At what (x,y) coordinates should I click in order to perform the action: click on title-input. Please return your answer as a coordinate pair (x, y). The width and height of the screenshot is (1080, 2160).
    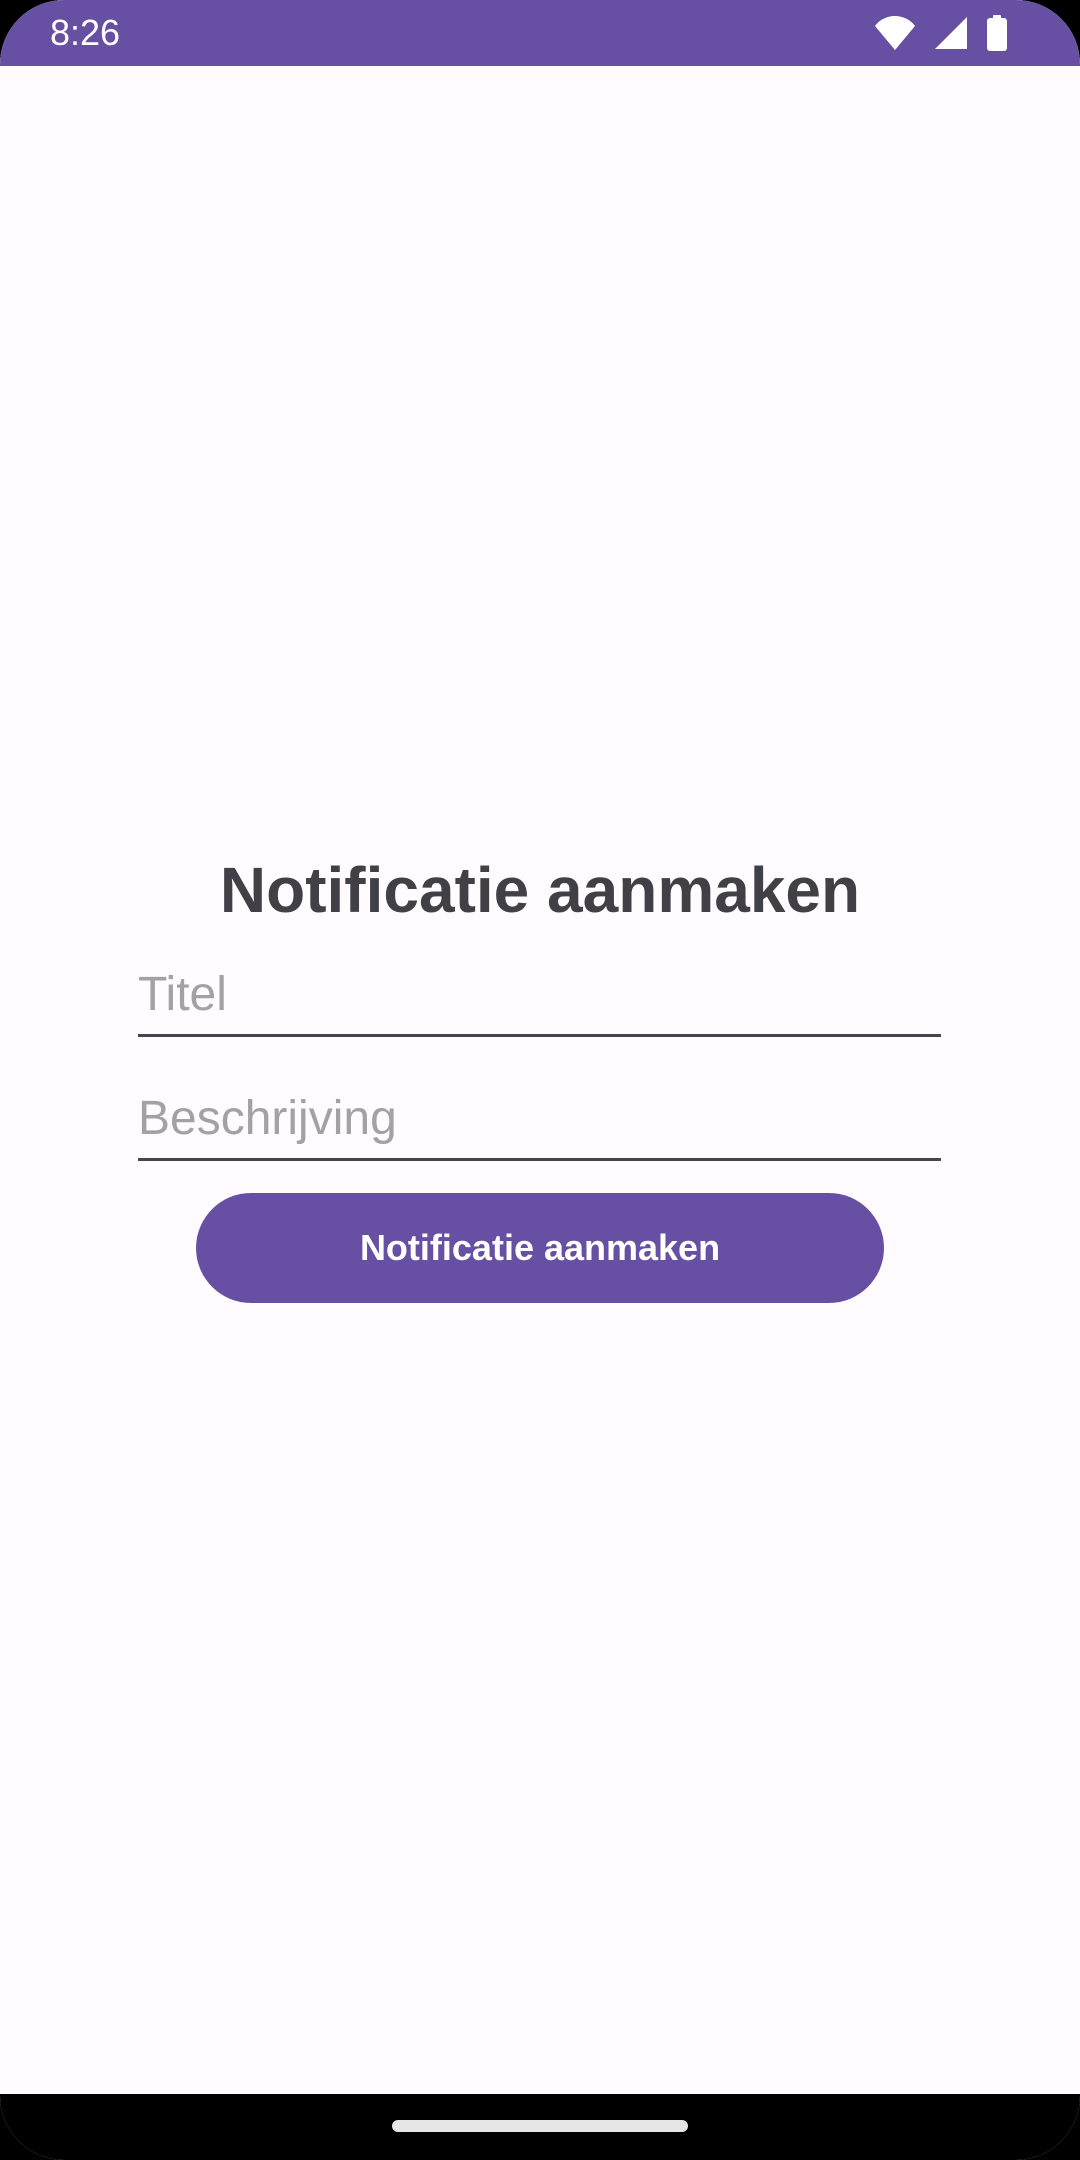
    Looking at the image, I should click on (539, 994).